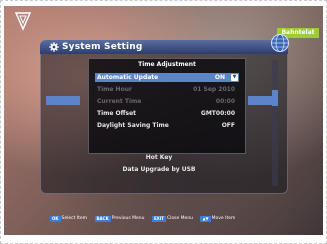 The height and width of the screenshot is (244, 327). Describe the element at coordinates (102, 219) in the screenshot. I see `back-key: BACK` at that location.